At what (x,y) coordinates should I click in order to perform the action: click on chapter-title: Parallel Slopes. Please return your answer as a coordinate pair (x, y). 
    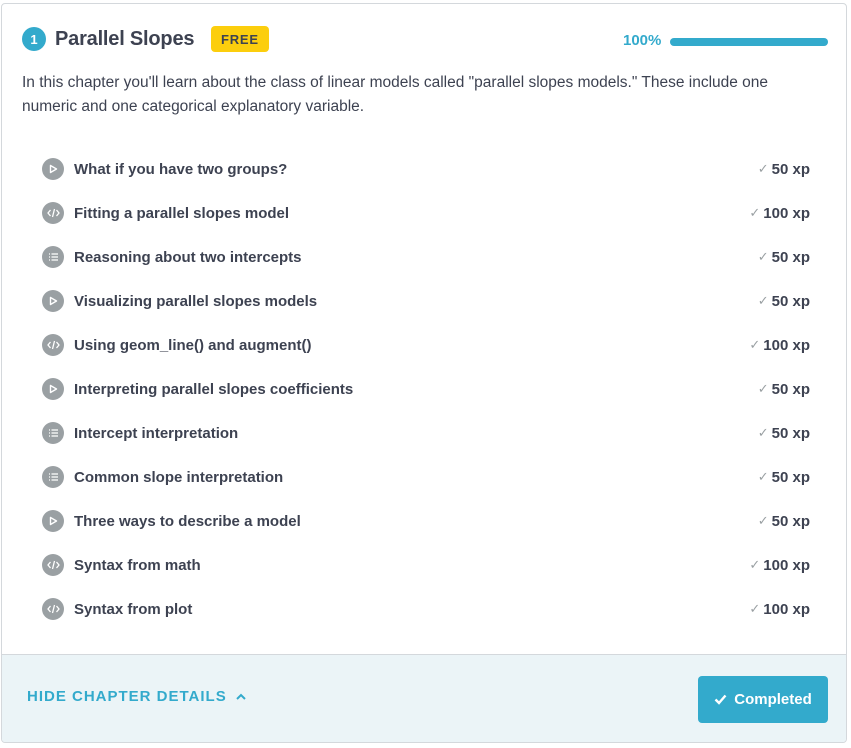
    Looking at the image, I should click on (124, 39).